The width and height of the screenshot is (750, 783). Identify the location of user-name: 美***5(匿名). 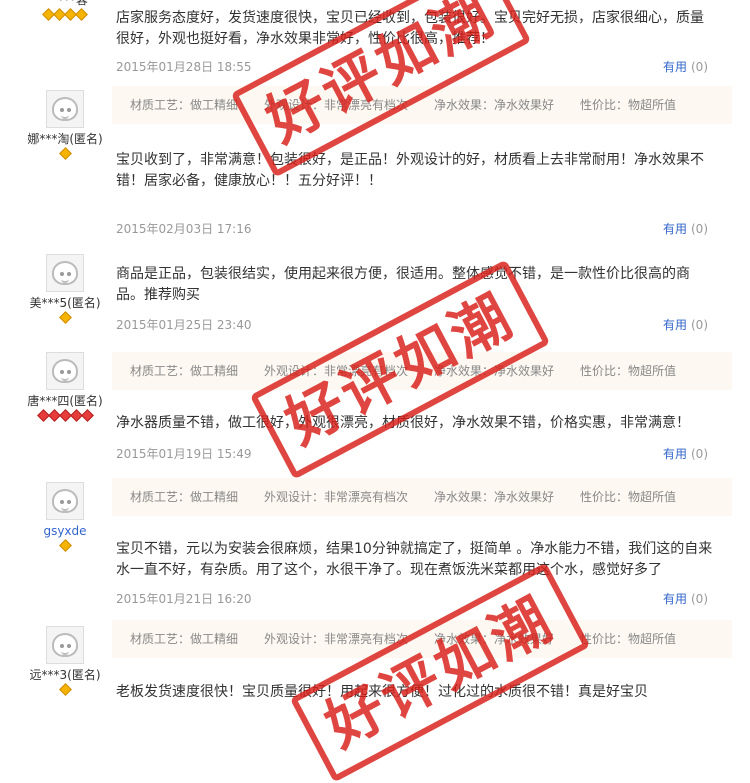
(65, 303).